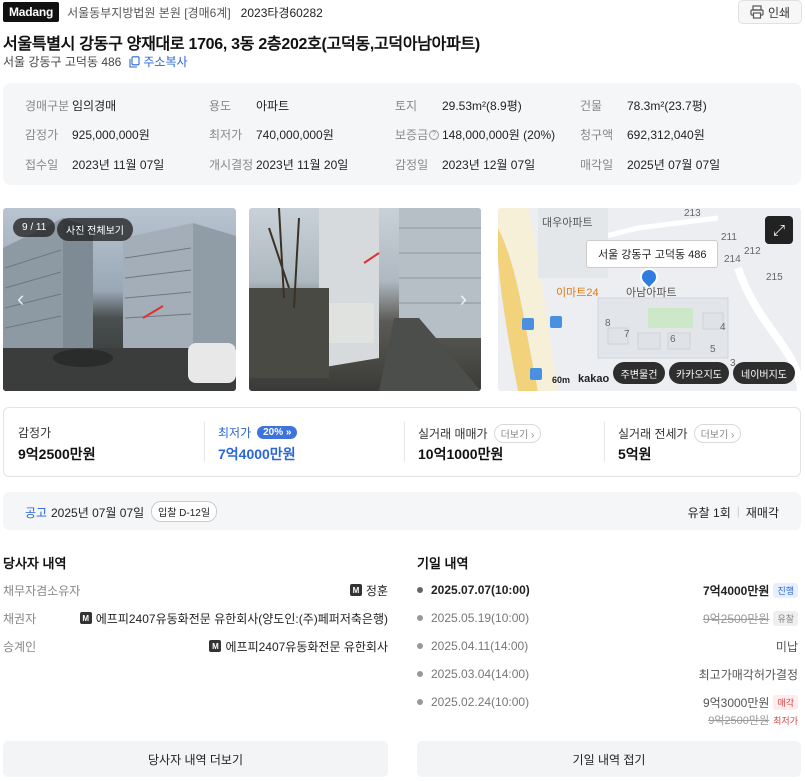 The height and width of the screenshot is (781, 805). What do you see at coordinates (673, 339) in the screenshot?
I see `map-label-6: 6` at bounding box center [673, 339].